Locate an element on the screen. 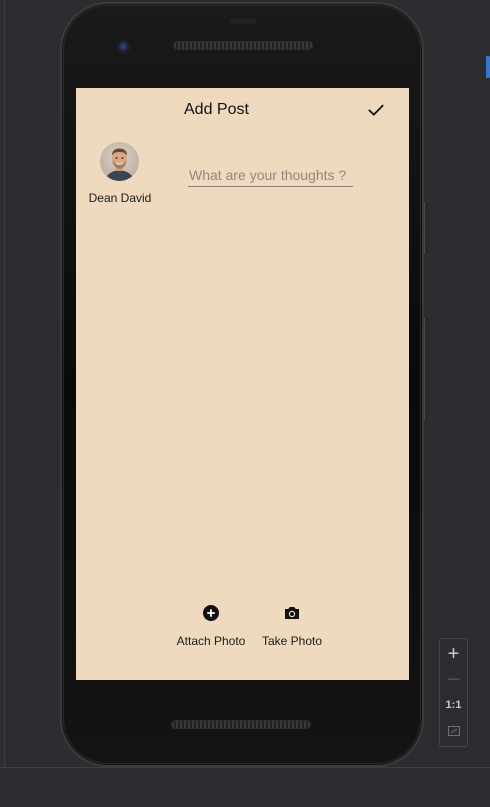 The height and width of the screenshot is (807, 490). camera-icon is located at coordinates (292, 613).